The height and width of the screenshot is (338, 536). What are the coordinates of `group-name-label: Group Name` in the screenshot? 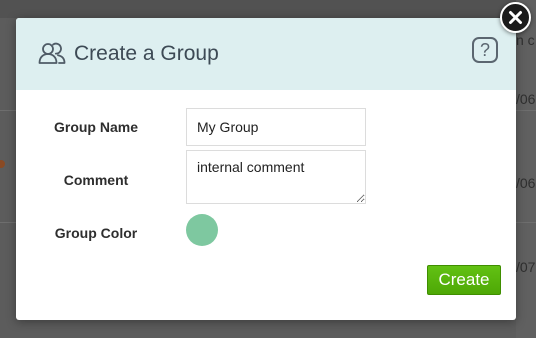 It's located at (95, 127).